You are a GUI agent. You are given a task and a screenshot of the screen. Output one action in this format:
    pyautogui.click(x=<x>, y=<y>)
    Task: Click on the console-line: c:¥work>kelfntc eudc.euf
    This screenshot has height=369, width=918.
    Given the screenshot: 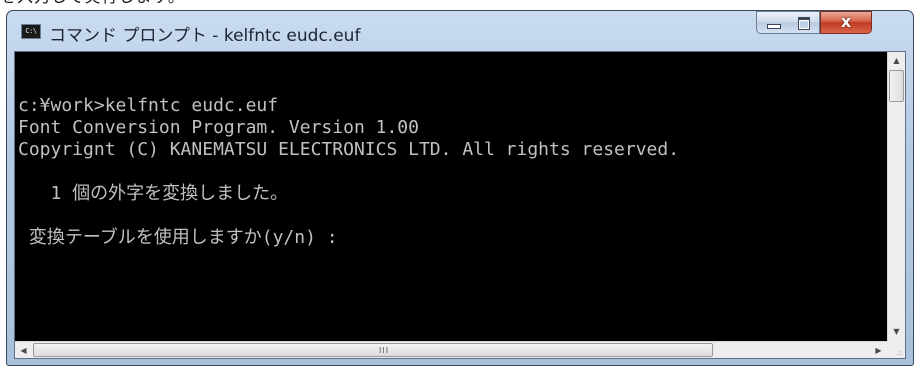 What is the action you would take?
    pyautogui.click(x=148, y=105)
    